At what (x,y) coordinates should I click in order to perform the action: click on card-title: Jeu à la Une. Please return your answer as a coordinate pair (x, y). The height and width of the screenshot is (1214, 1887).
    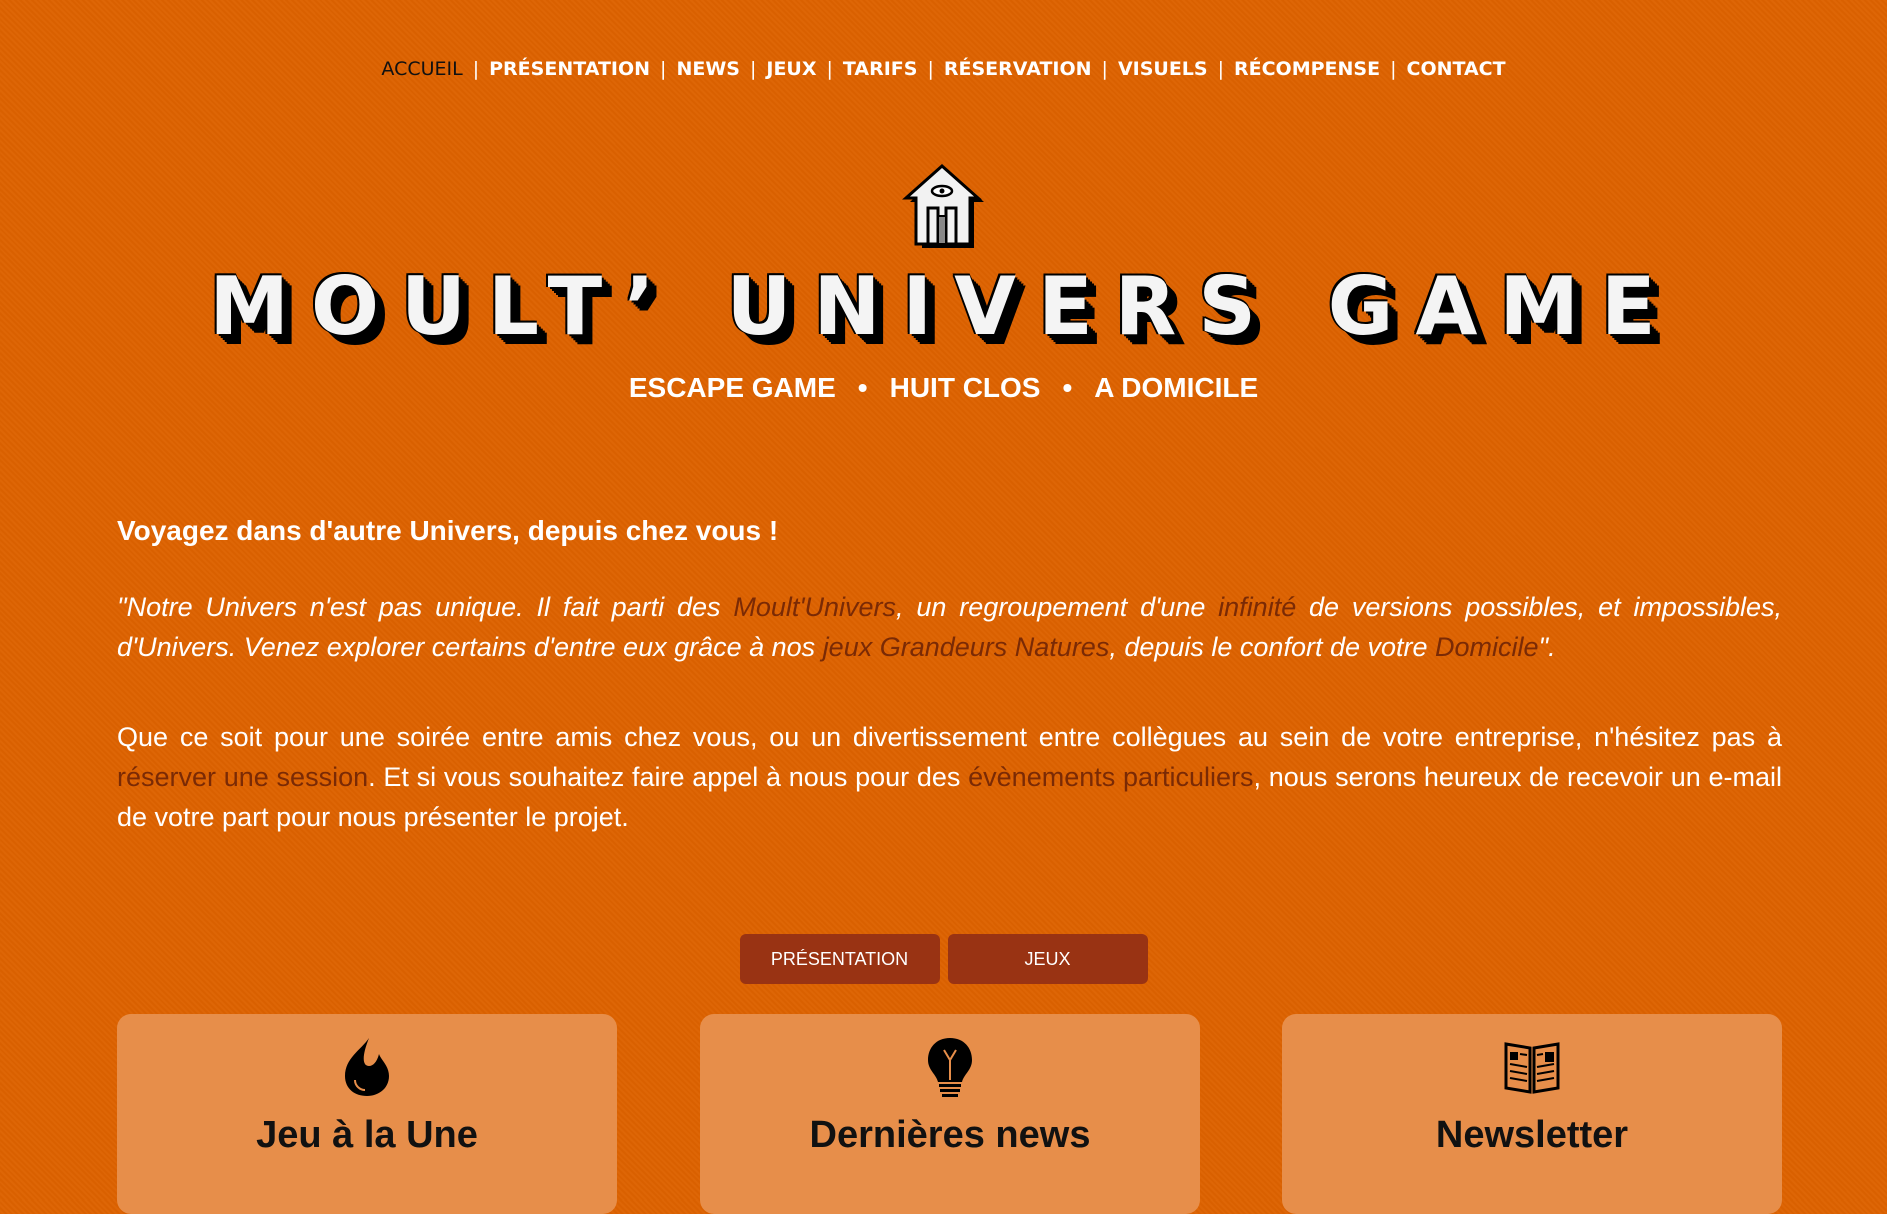
    Looking at the image, I should click on (367, 1135).